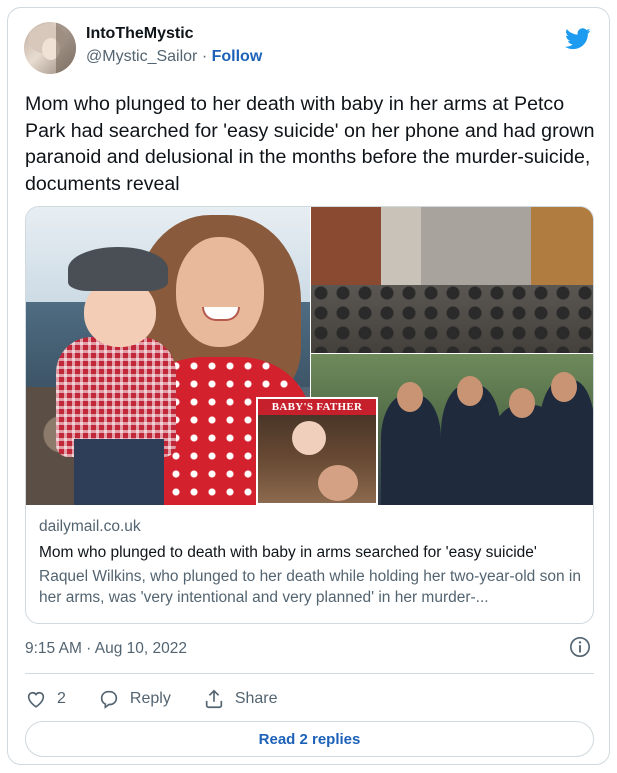 The image size is (617, 773). I want to click on follow-button: Follow, so click(237, 56).